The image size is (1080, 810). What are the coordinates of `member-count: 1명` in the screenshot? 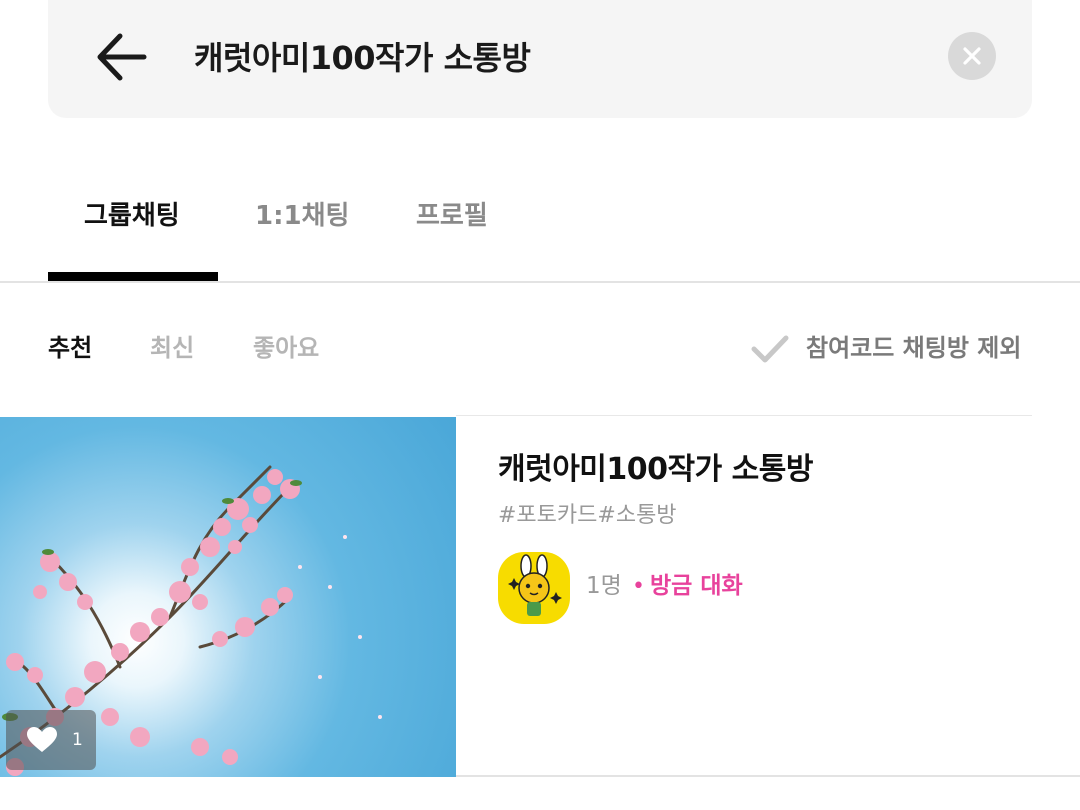 It's located at (604, 586).